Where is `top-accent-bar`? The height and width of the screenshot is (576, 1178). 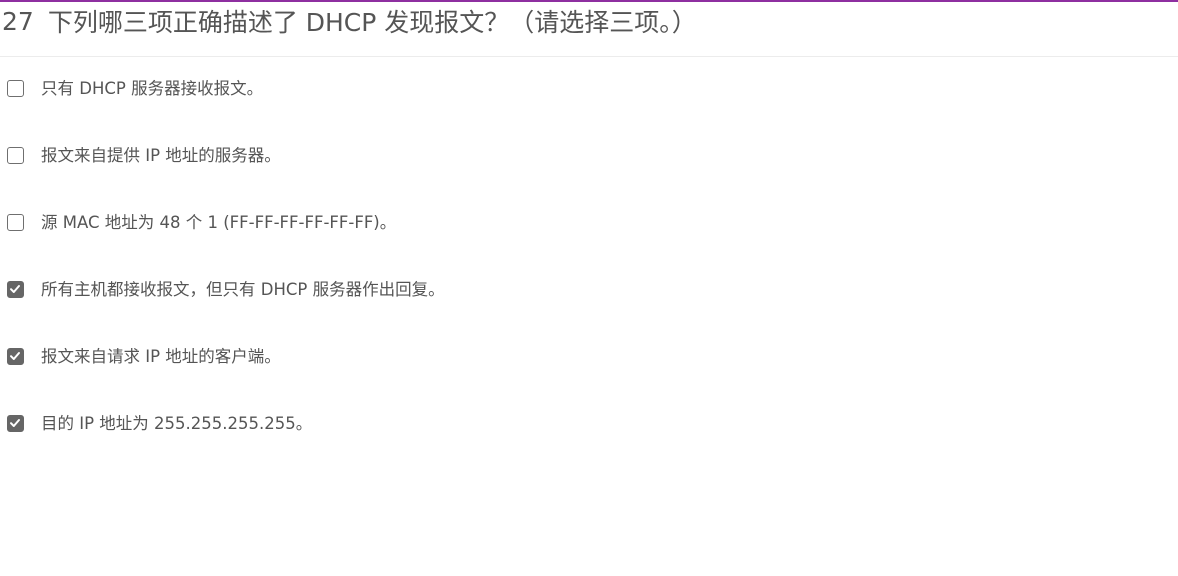 top-accent-bar is located at coordinates (589, 1).